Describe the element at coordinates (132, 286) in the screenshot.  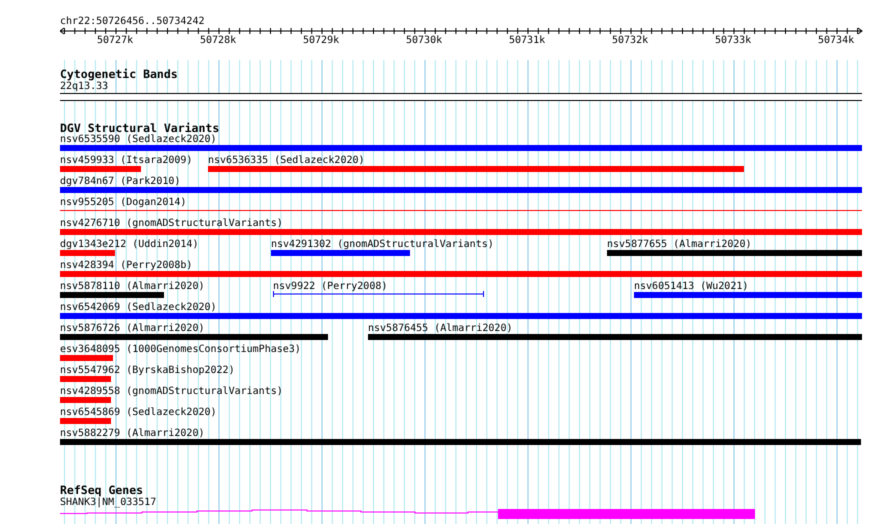
I see `feature-label: nsv5878110 (Almarri2020)` at that location.